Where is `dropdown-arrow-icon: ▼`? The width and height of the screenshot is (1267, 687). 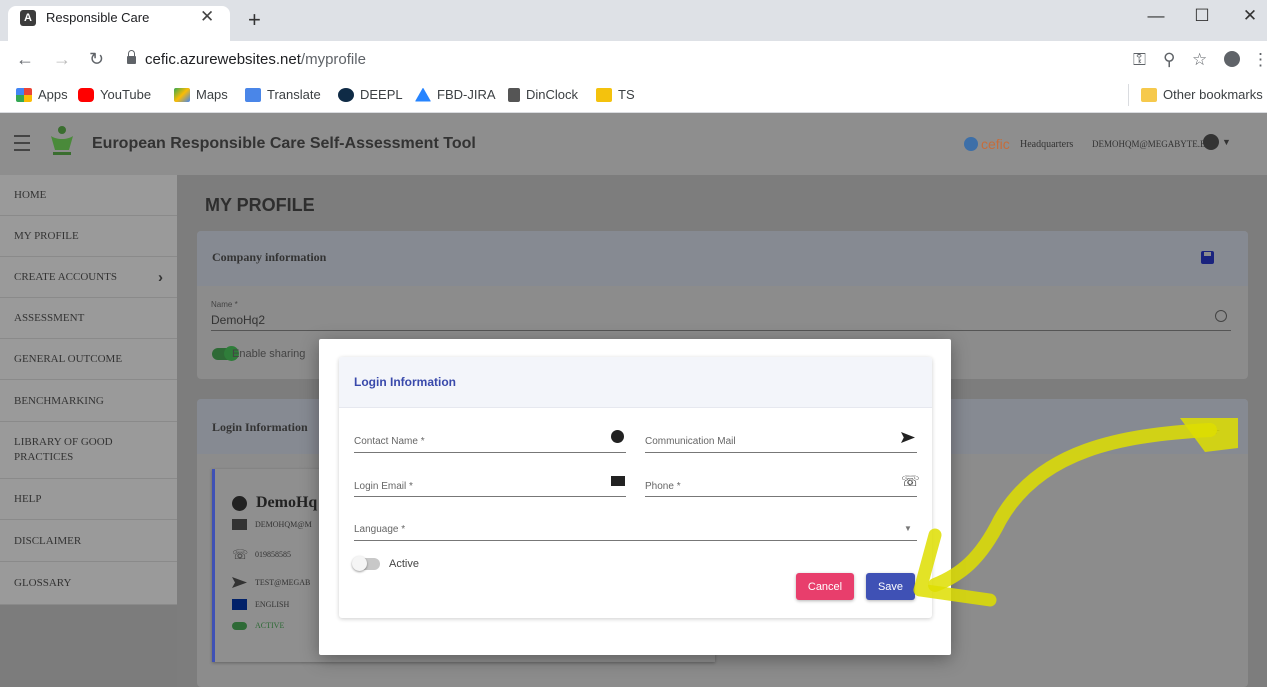
dropdown-arrow-icon: ▼ is located at coordinates (908, 528).